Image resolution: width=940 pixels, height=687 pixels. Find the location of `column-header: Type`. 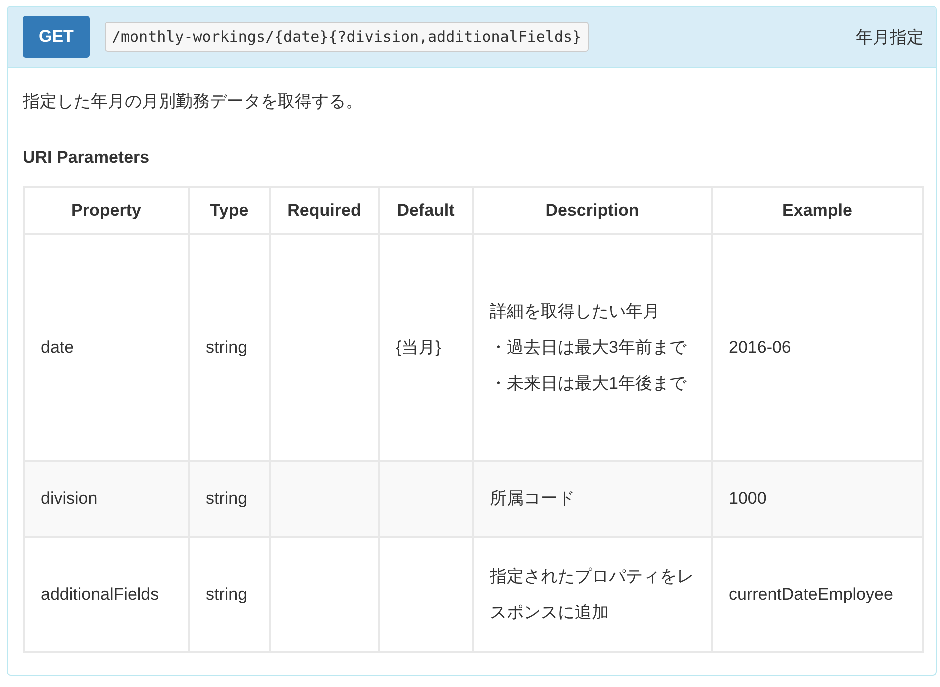

column-header: Type is located at coordinates (229, 210).